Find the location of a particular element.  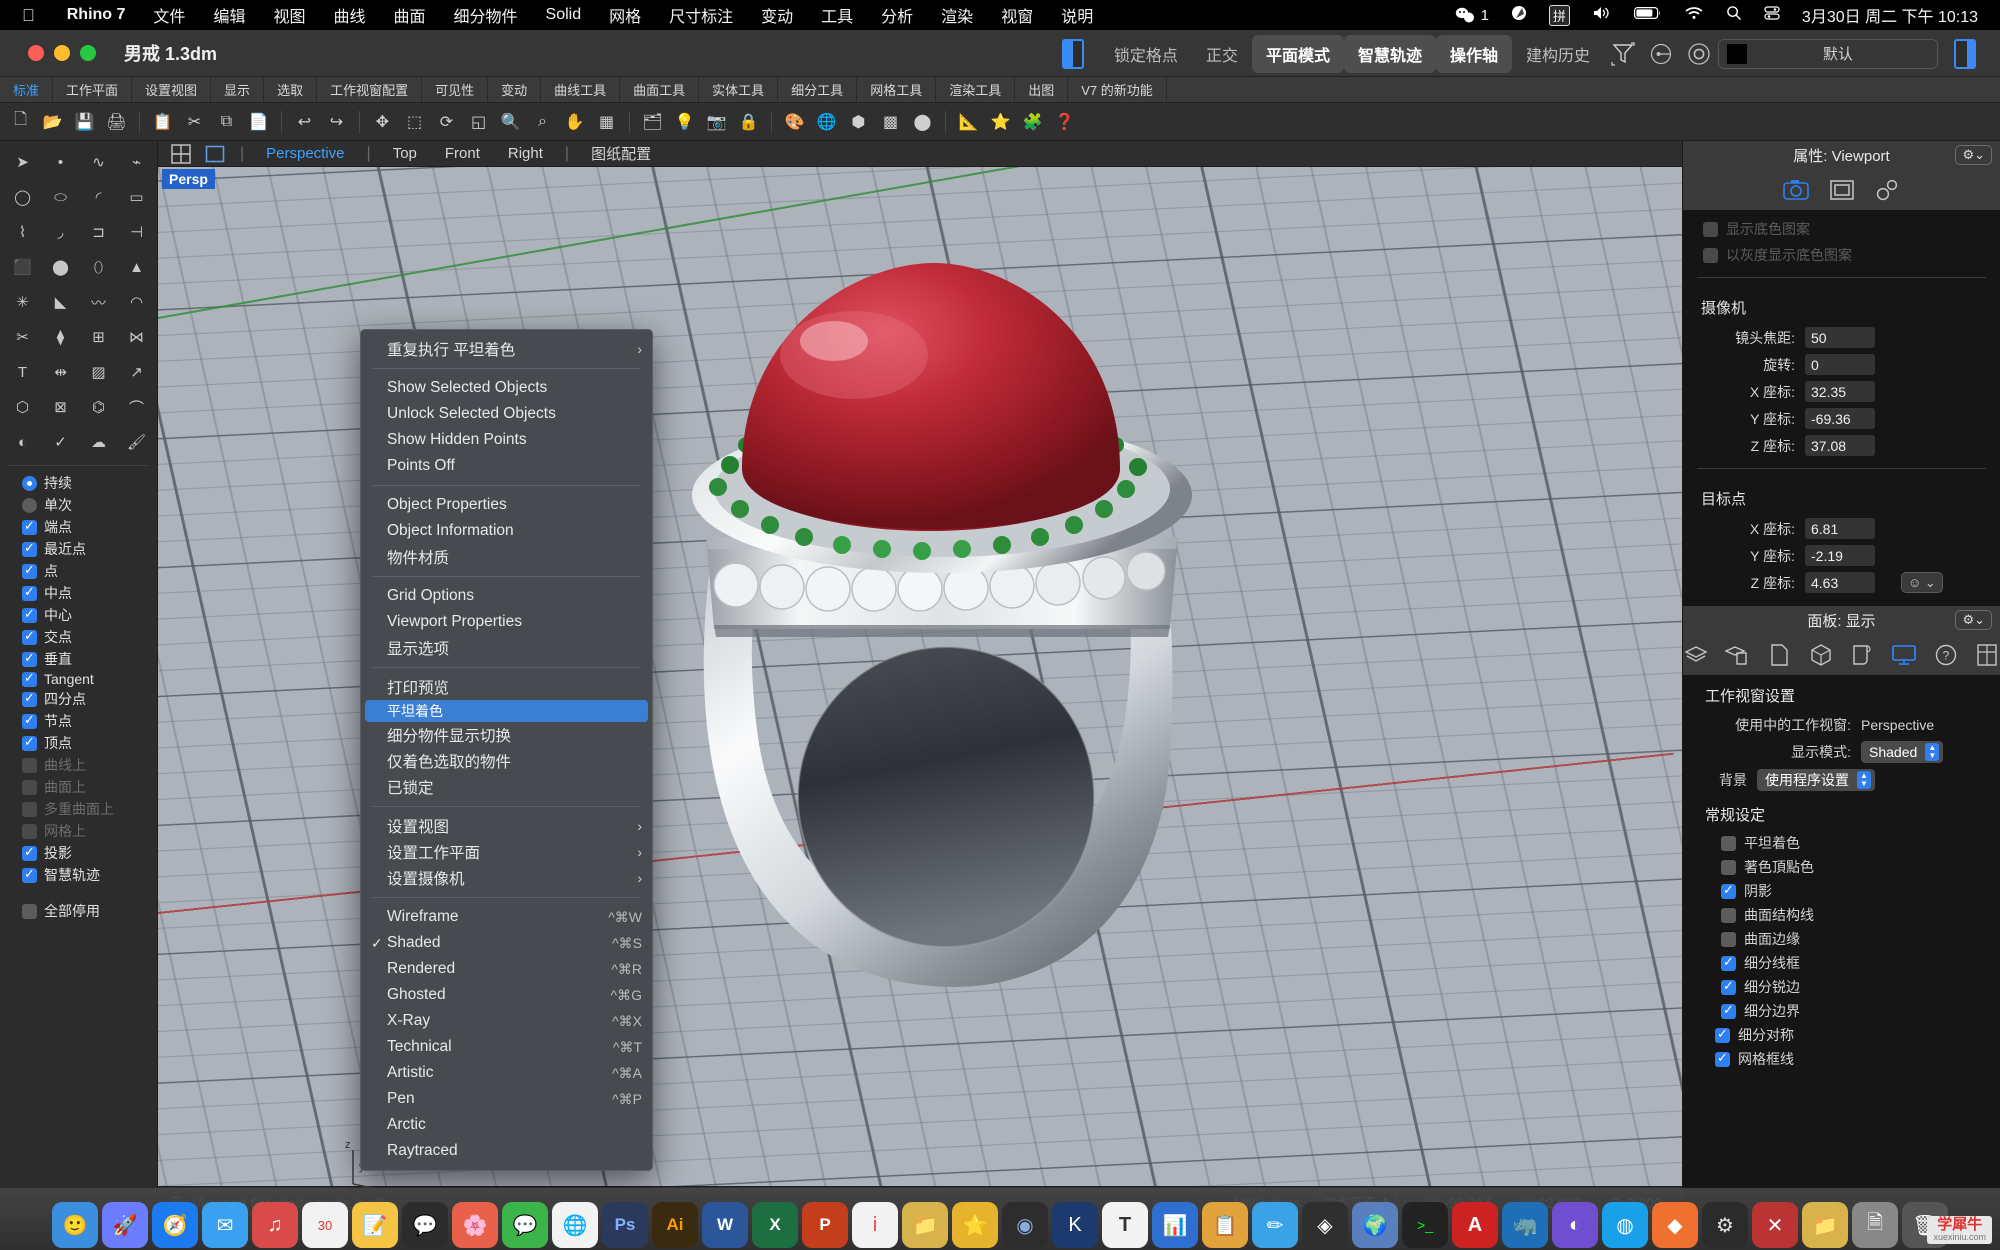

menu-item-6: Solid is located at coordinates (564, 15).